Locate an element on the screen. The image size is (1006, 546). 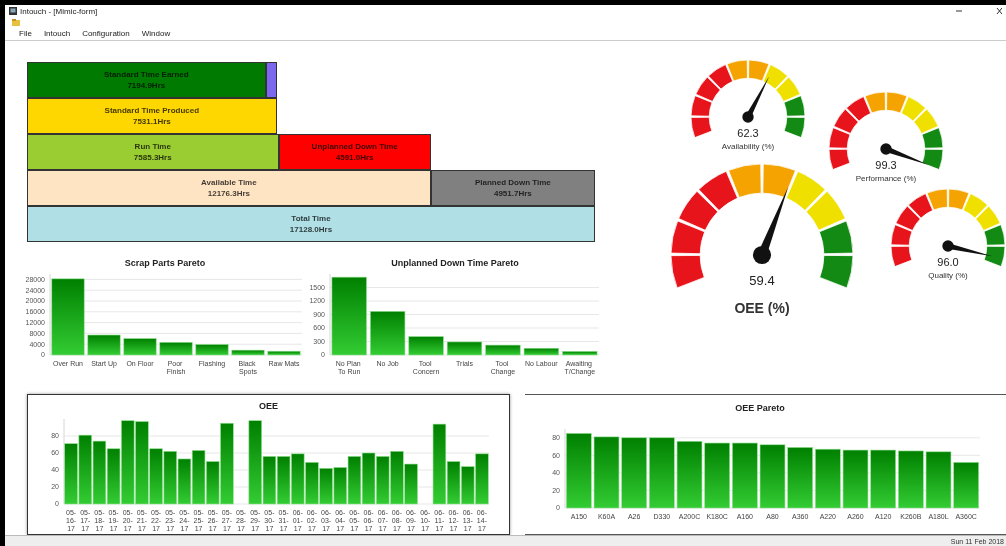
app-icon is located at coordinates (13, 11).